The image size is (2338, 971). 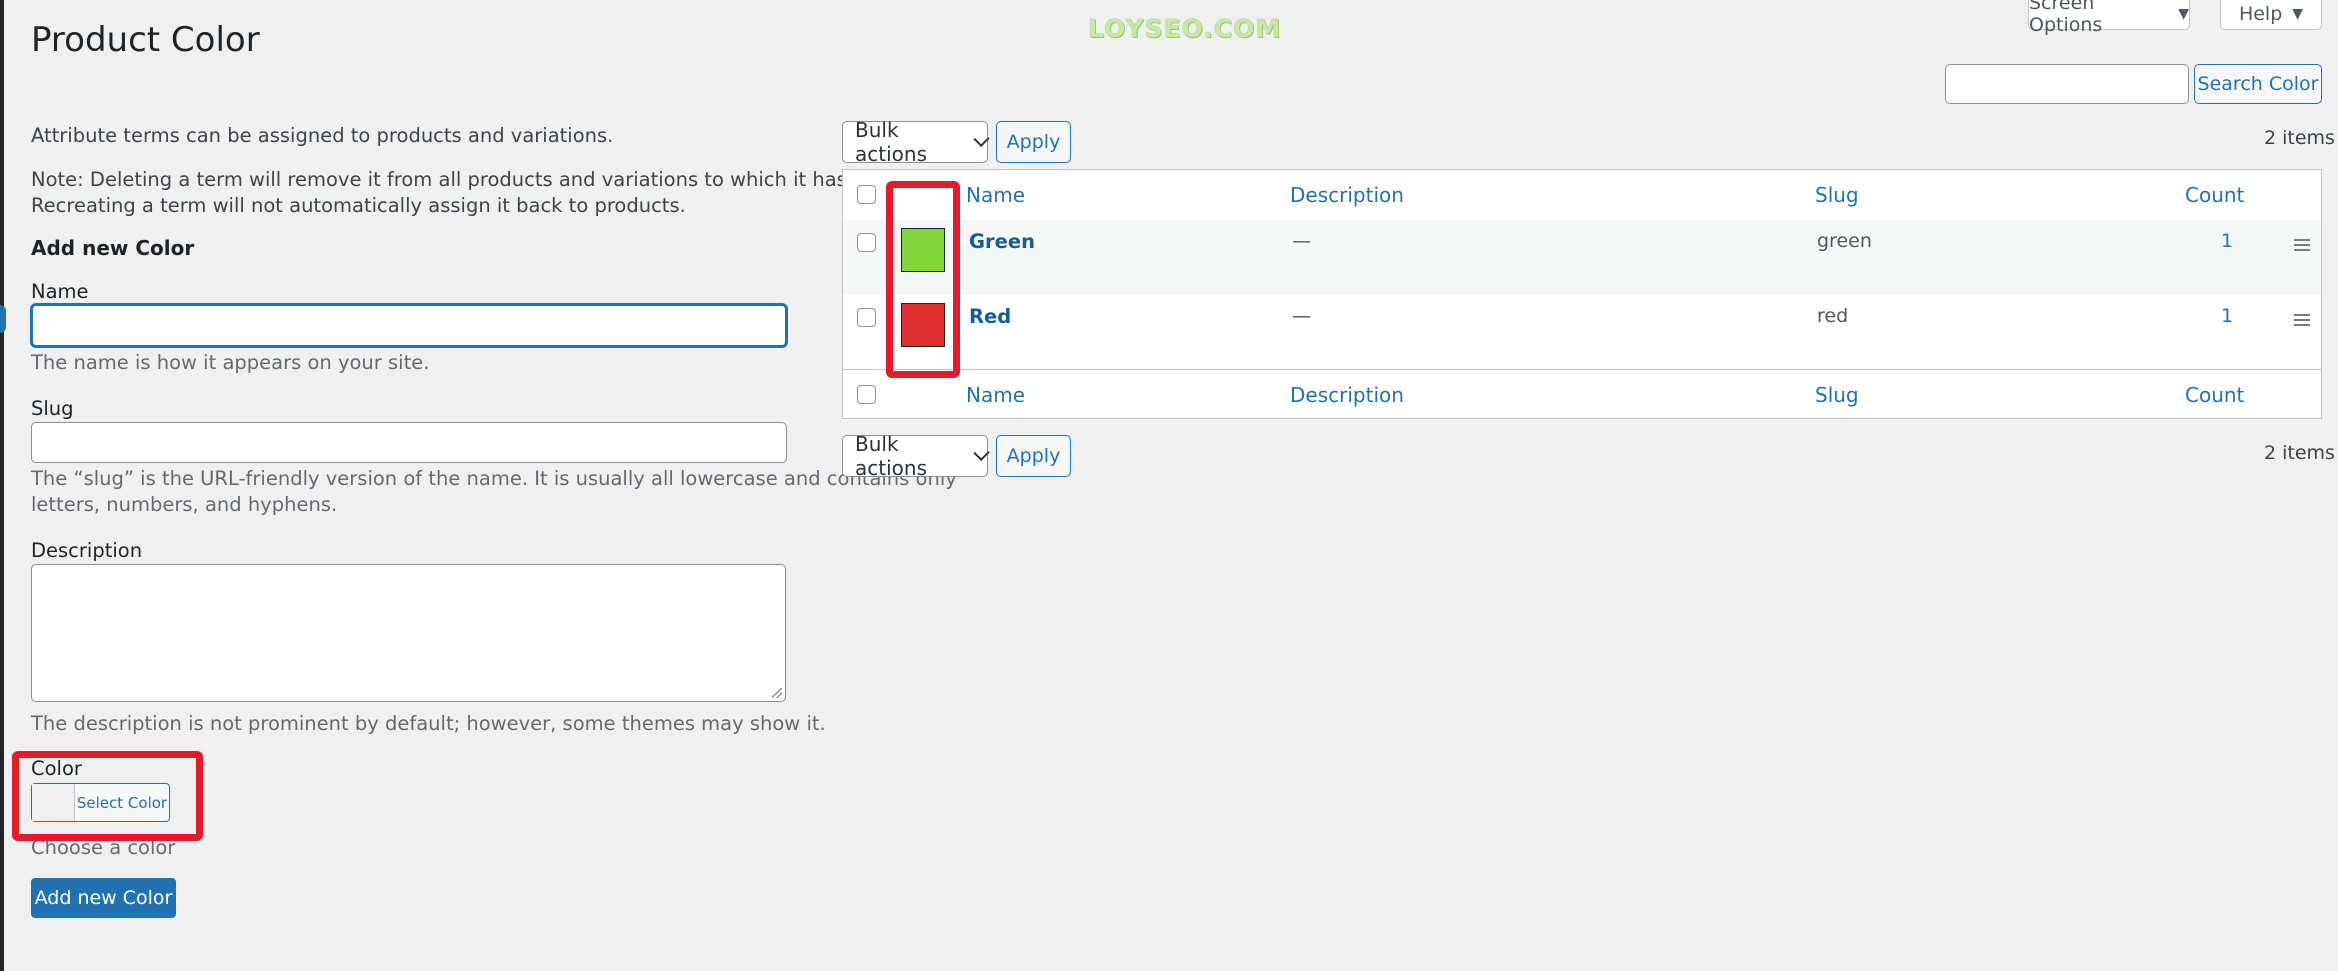 I want to click on table-footer-row: Name Description Slug Count, so click(x=1582, y=394).